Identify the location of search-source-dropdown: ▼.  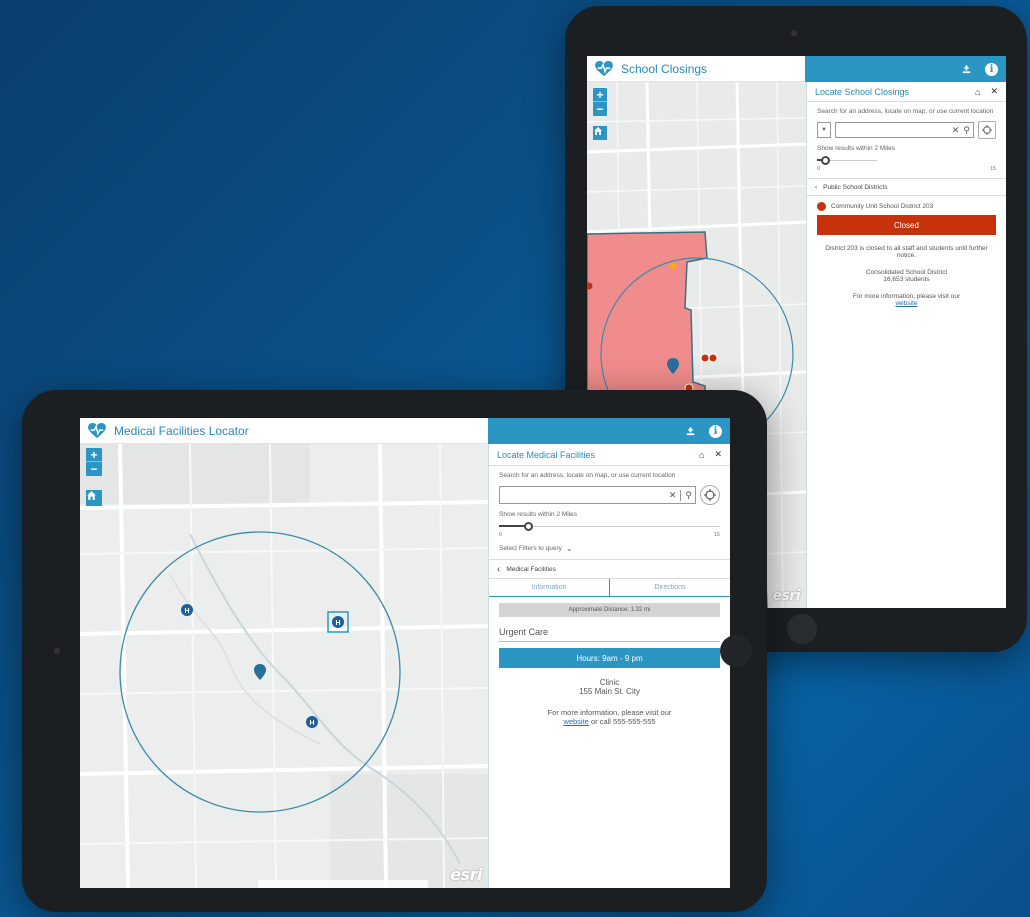
(824, 130).